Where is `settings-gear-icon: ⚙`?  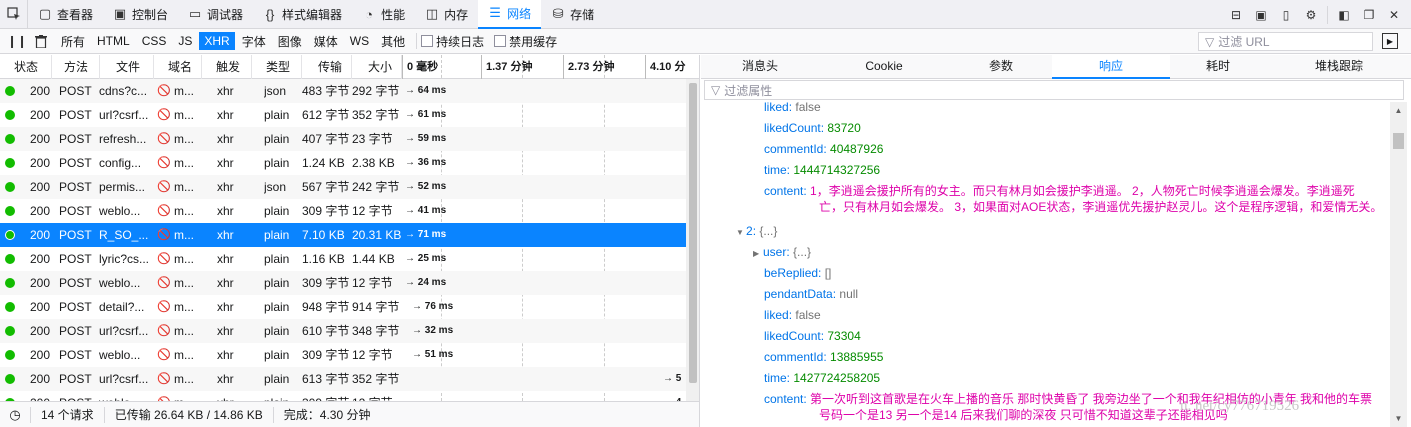 settings-gear-icon: ⚙ is located at coordinates (1311, 15).